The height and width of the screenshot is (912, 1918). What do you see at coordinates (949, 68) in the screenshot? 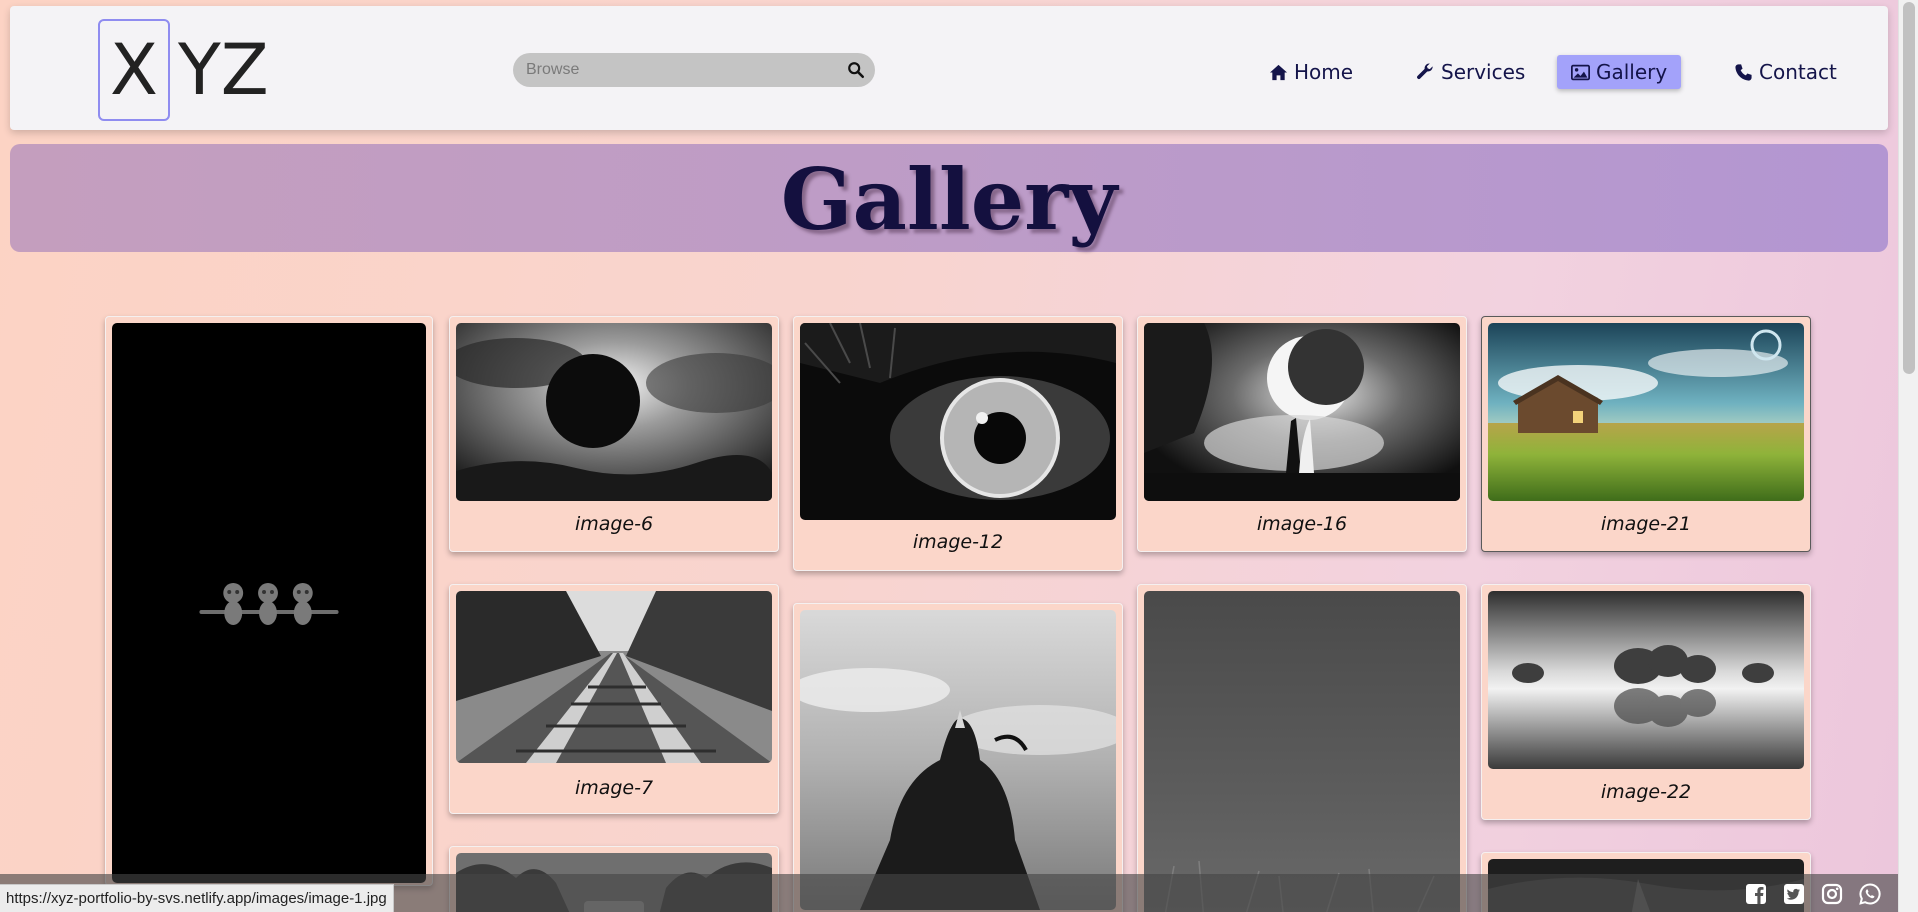
I see `header: X YZ Home Services Gallery` at bounding box center [949, 68].